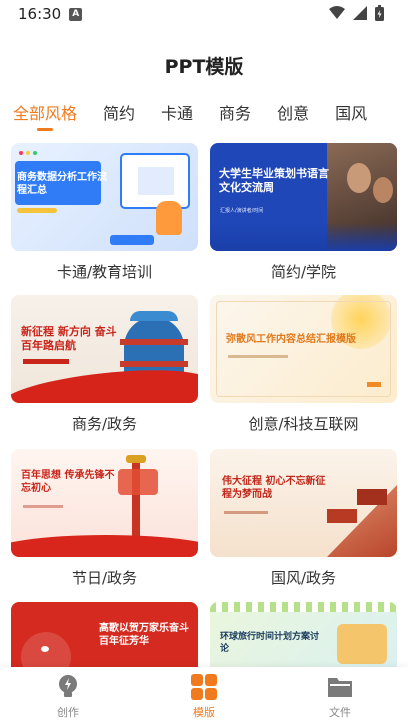 This screenshot has height=725, width=408. Describe the element at coordinates (274, 181) in the screenshot. I see `thumbnail-title: 大学生毕业策划书语言文化交流周` at that location.